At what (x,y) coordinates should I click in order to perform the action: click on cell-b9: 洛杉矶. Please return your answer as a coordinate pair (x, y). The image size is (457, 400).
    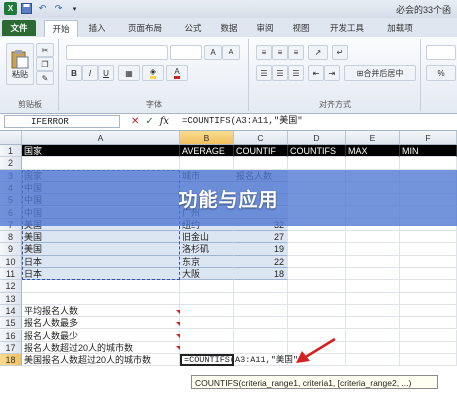
    Looking at the image, I should click on (207, 249).